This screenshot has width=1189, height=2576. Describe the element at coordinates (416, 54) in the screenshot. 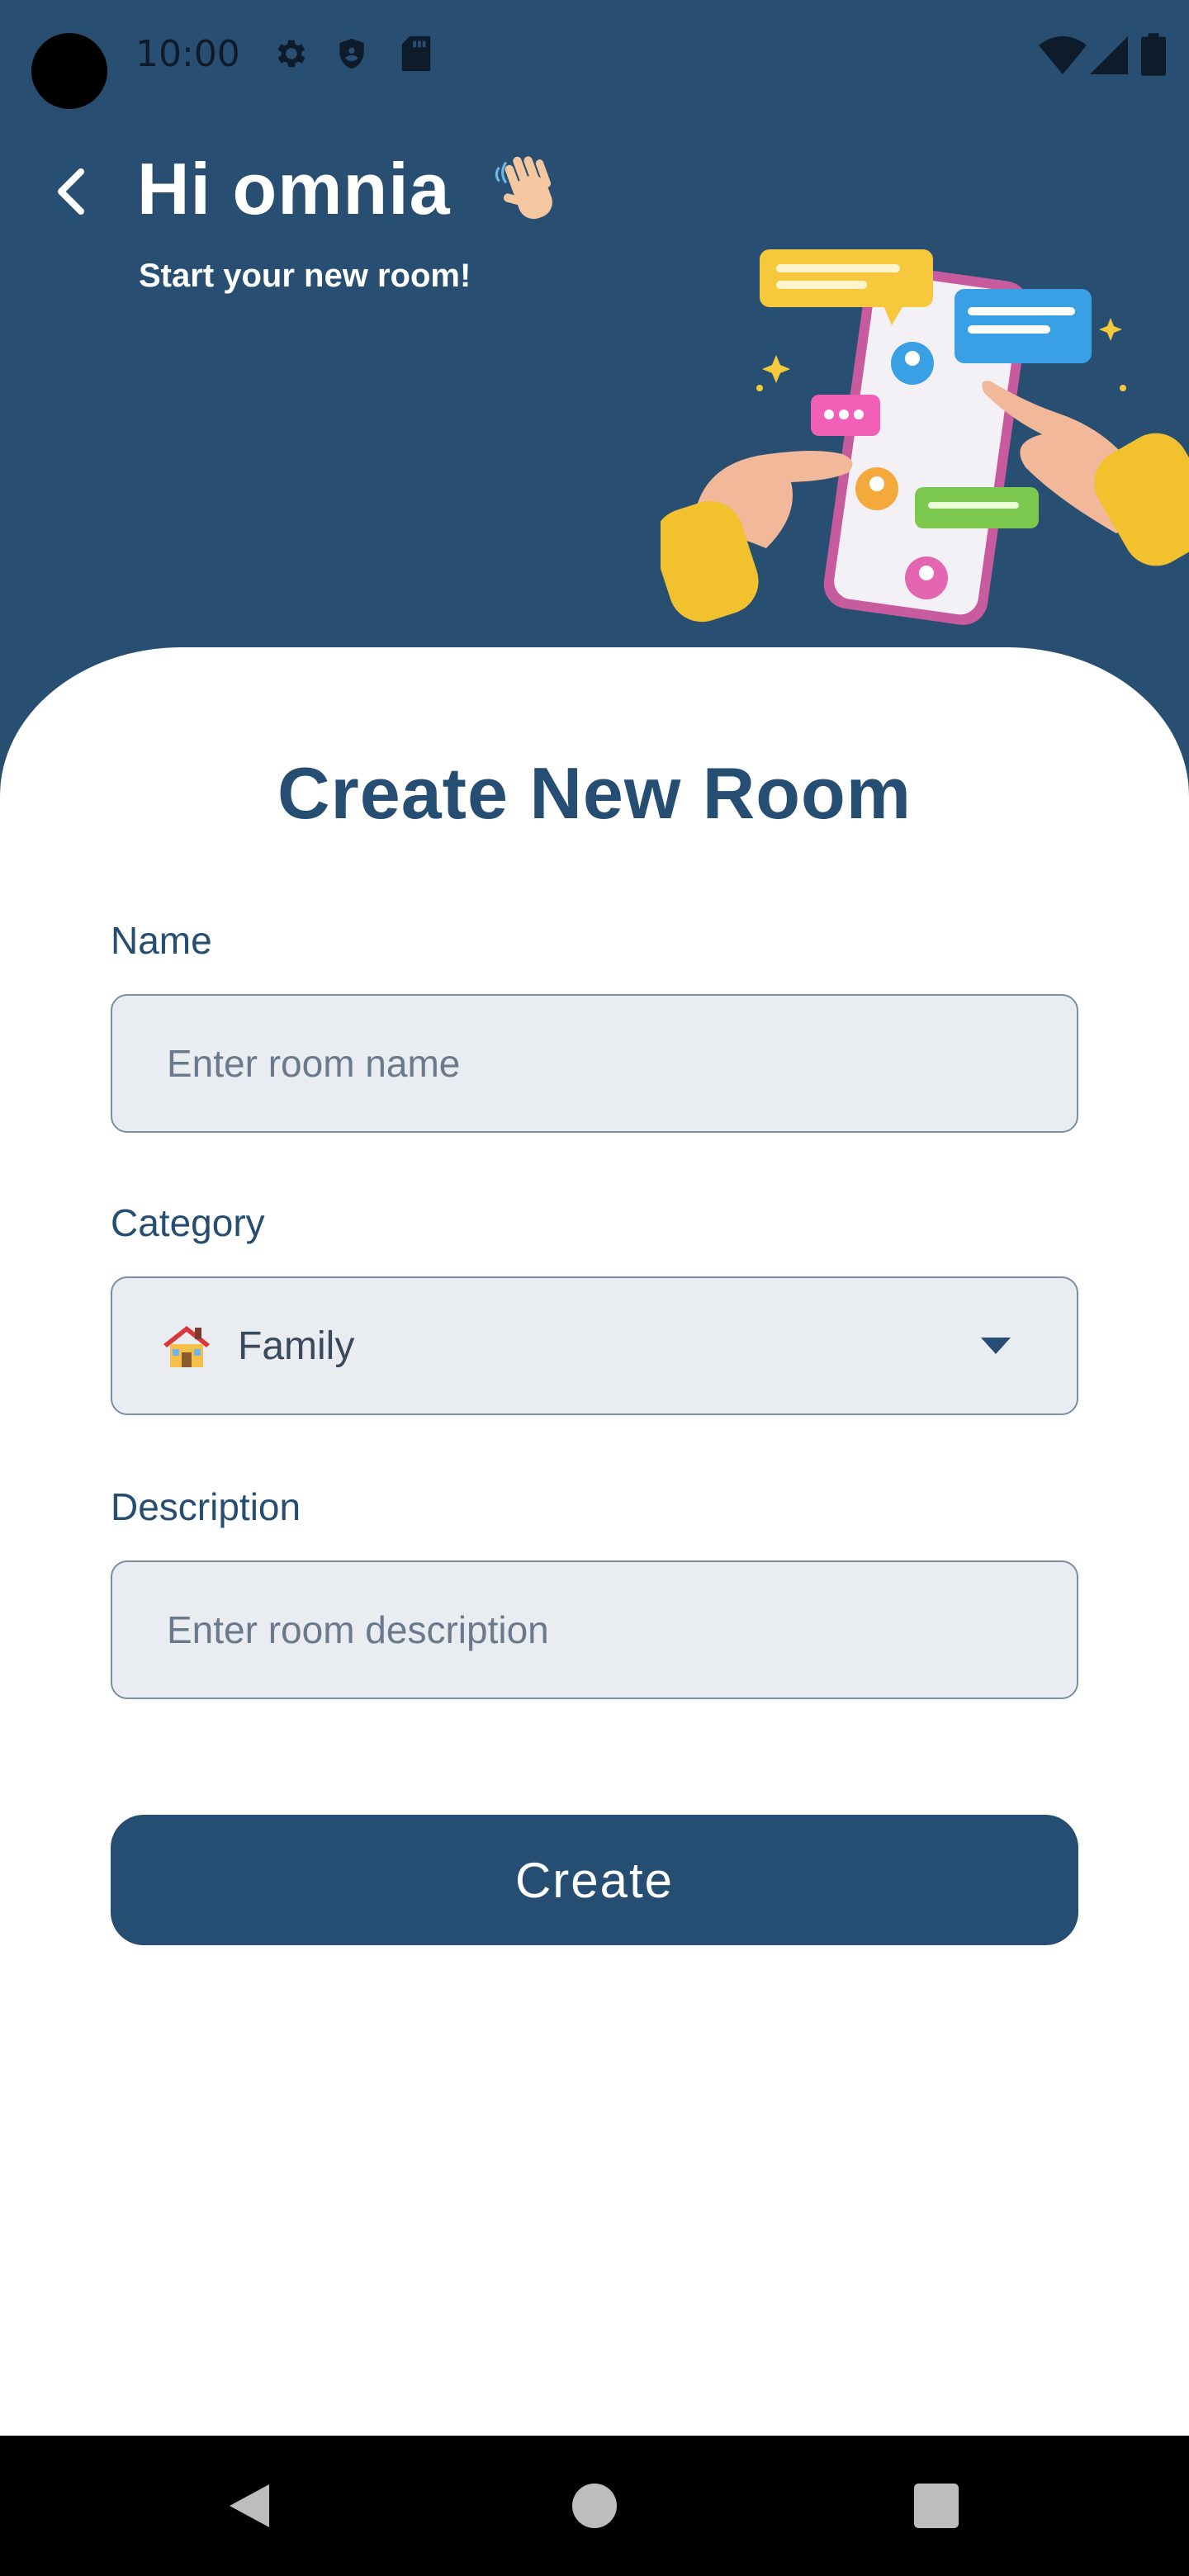

I see `sd-card-icon` at that location.